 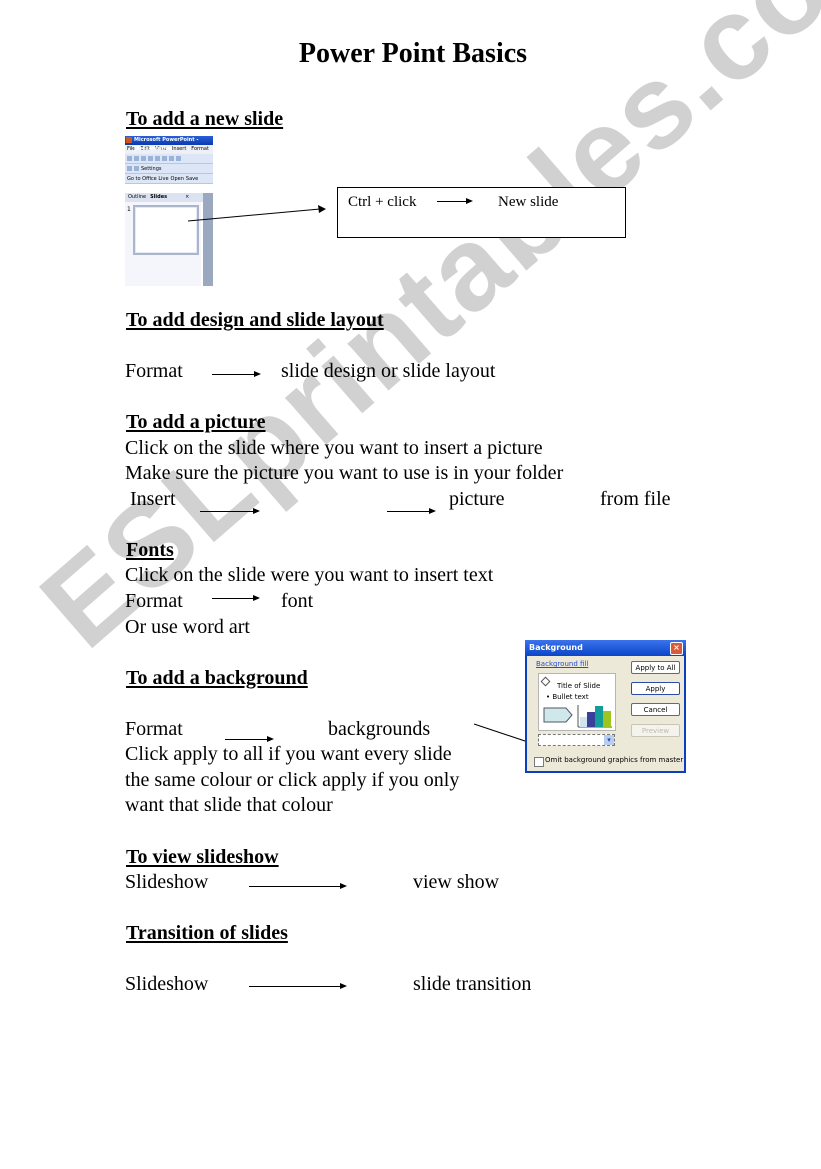 What do you see at coordinates (579, 686) in the screenshot?
I see `preview-title: Title of Slide` at bounding box center [579, 686].